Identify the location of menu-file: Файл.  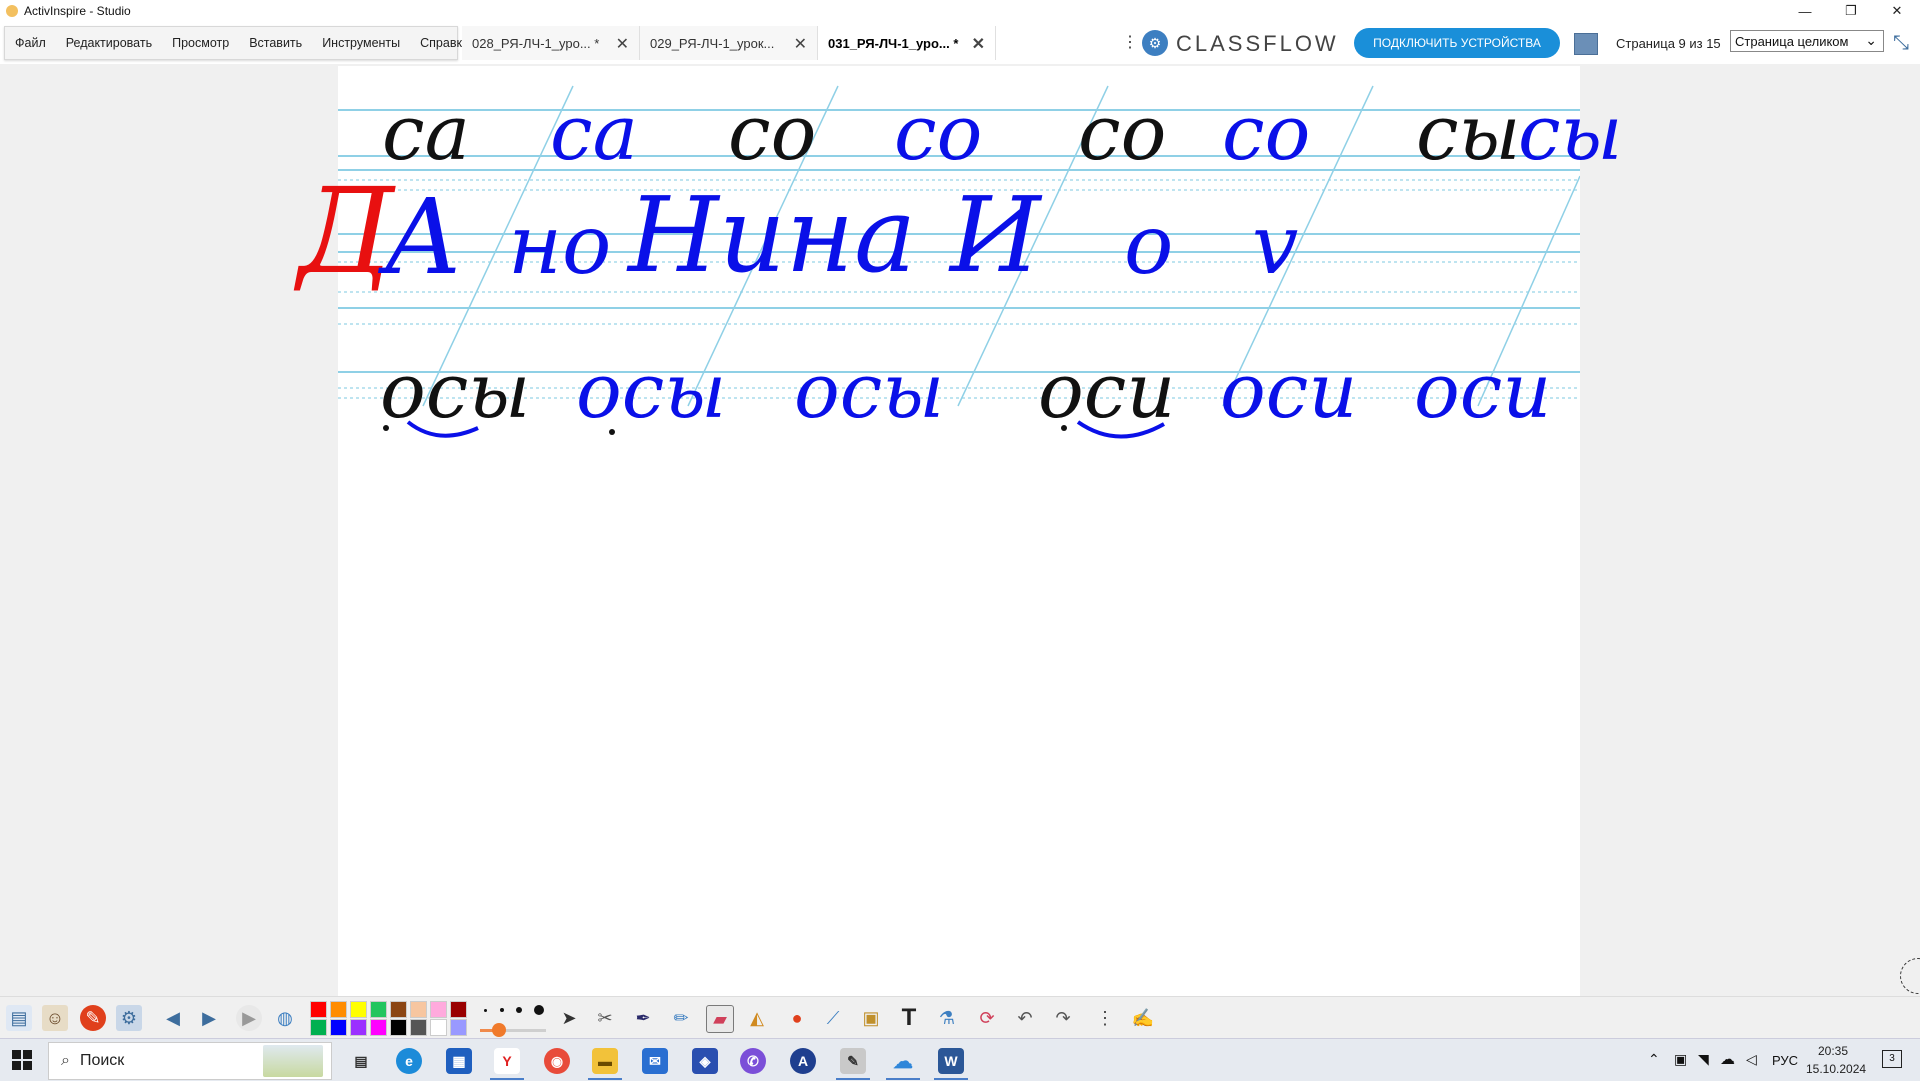
(30, 43).